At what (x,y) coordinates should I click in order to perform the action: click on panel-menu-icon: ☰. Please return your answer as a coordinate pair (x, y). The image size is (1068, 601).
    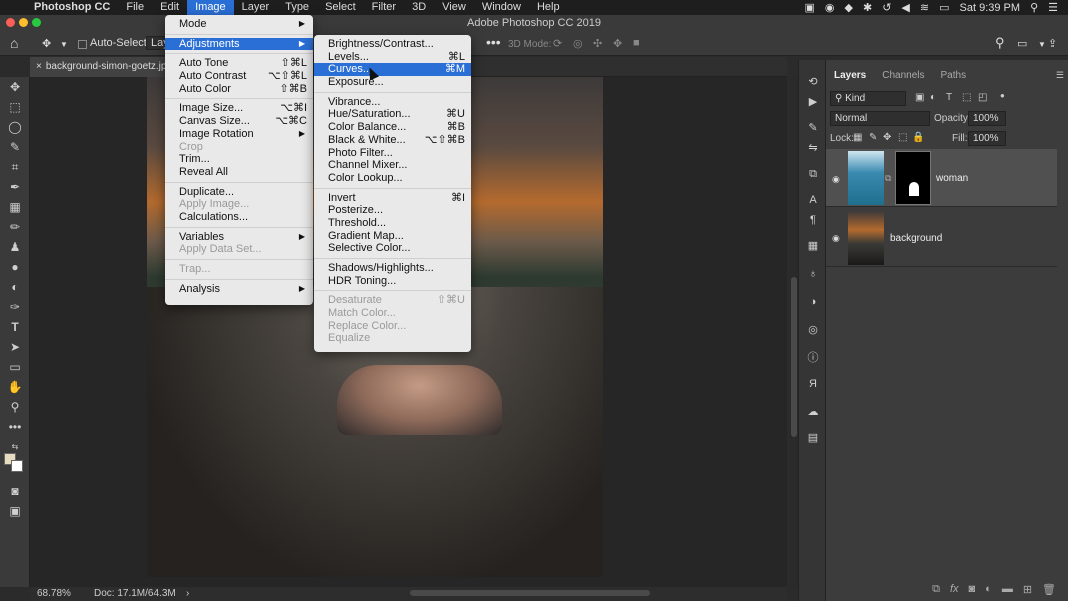
    Looking at the image, I should click on (1060, 75).